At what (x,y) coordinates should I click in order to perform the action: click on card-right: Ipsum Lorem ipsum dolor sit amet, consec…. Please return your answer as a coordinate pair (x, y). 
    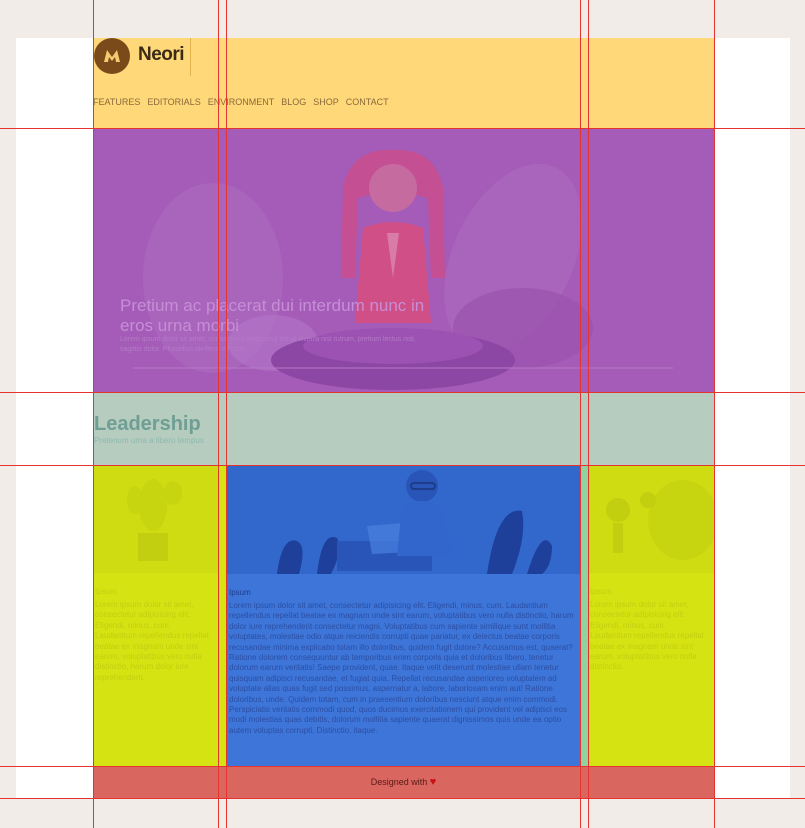
    Looking at the image, I should click on (651, 615).